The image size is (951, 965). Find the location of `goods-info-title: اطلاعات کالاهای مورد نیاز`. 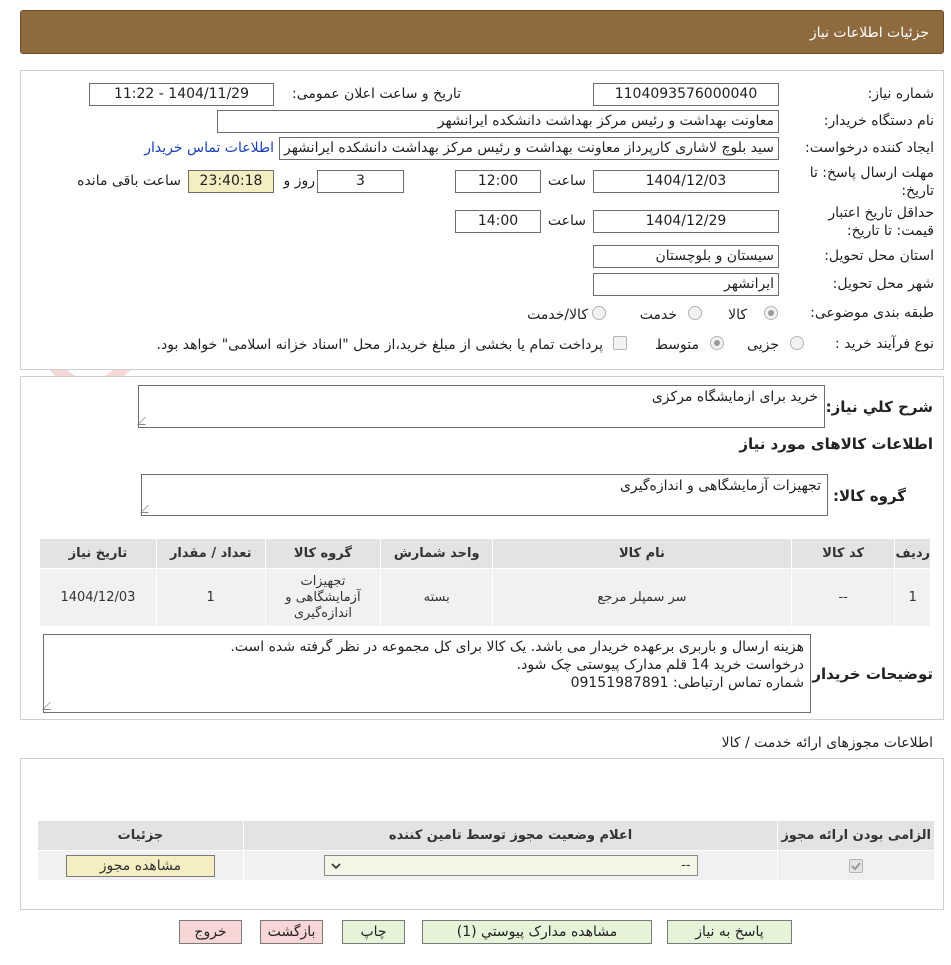

goods-info-title: اطلاعات کالاهای مورد نیاز is located at coordinates (836, 444).